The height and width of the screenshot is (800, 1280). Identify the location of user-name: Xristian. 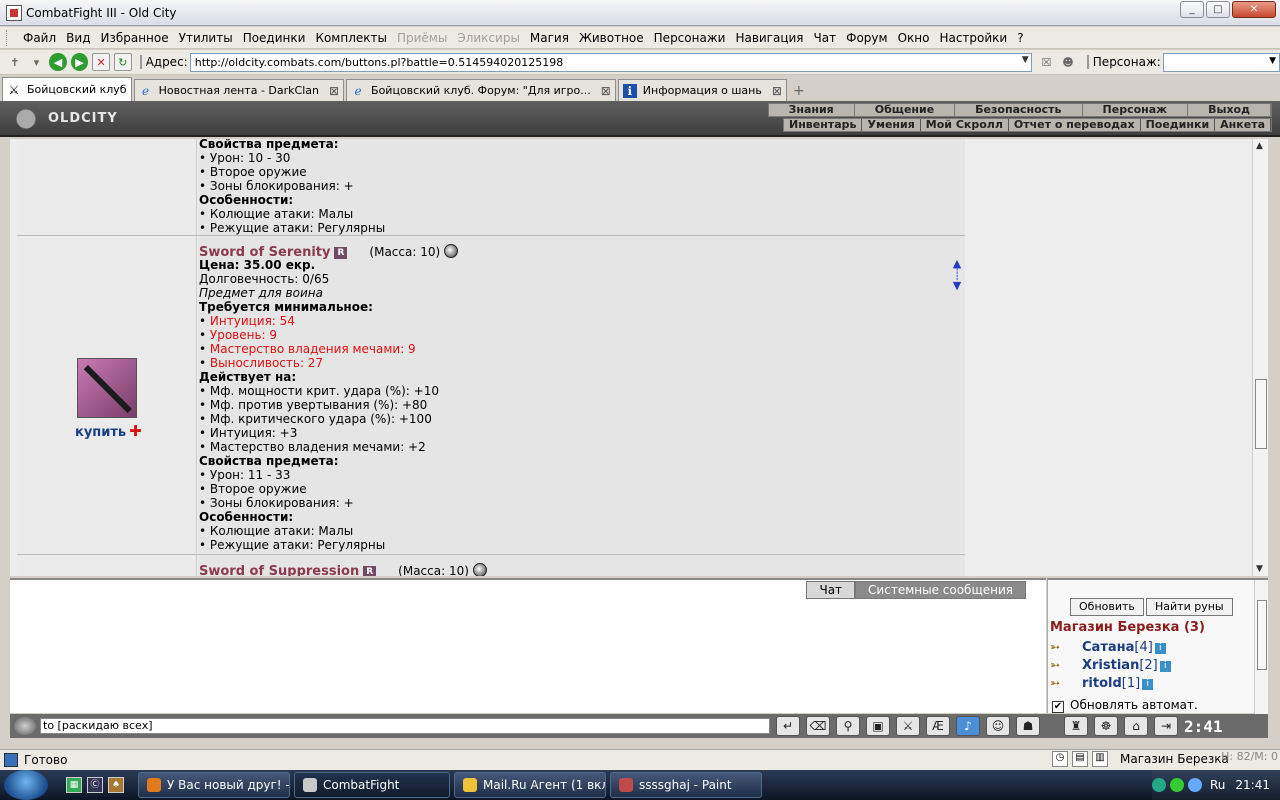
(1110, 665).